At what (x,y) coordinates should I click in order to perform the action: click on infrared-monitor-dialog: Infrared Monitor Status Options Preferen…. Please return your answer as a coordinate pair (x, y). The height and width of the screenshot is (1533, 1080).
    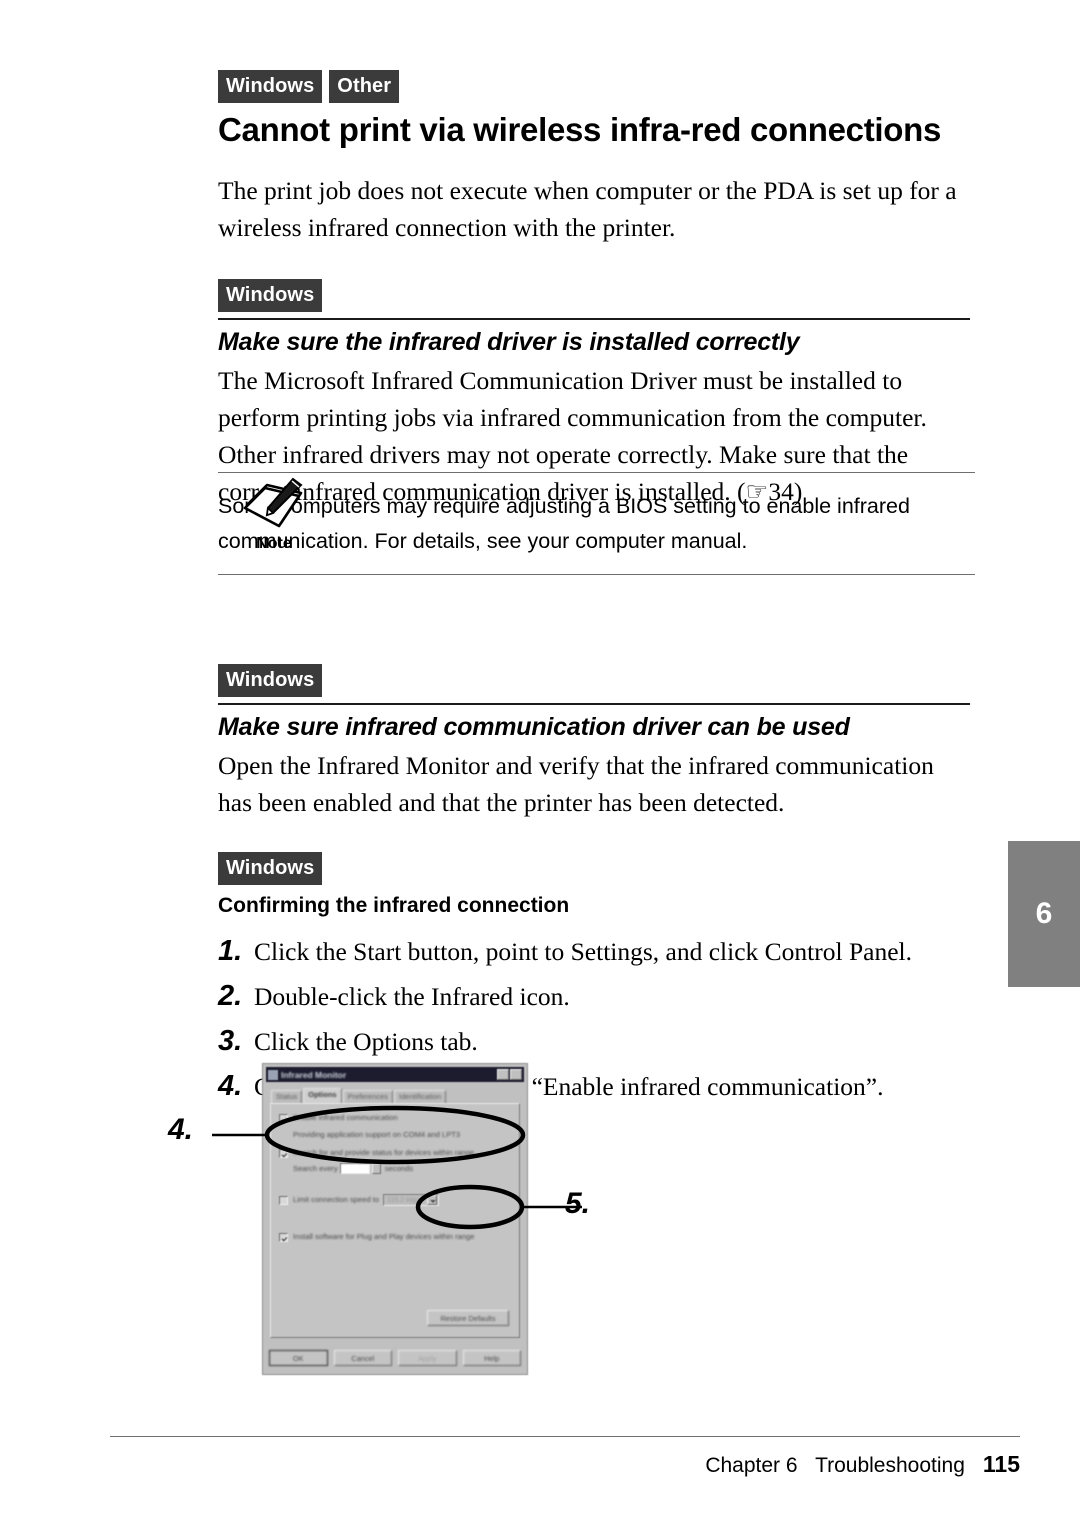
    Looking at the image, I should click on (395, 1219).